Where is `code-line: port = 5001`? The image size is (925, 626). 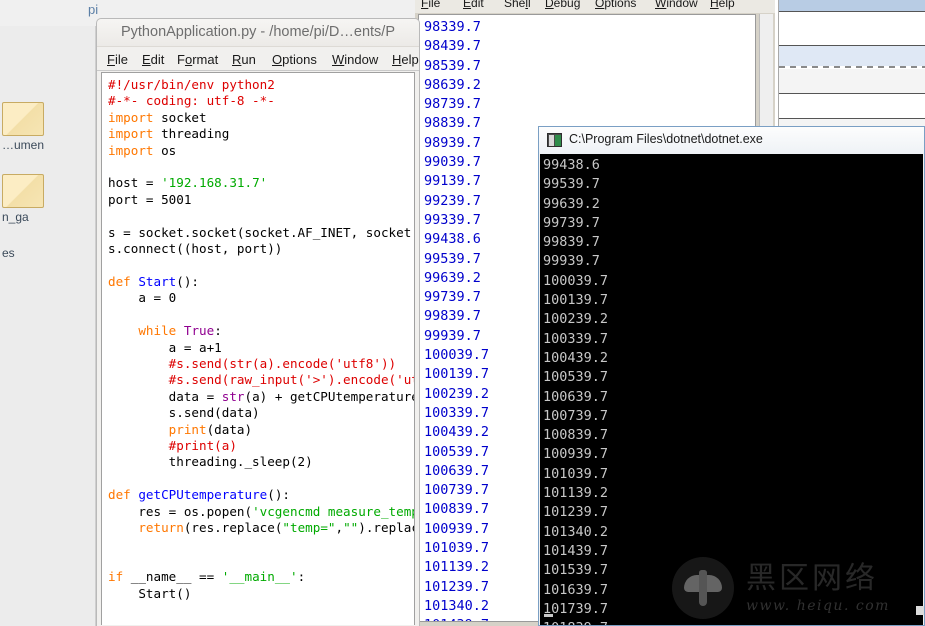 code-line: port = 5001 is located at coordinates (150, 199).